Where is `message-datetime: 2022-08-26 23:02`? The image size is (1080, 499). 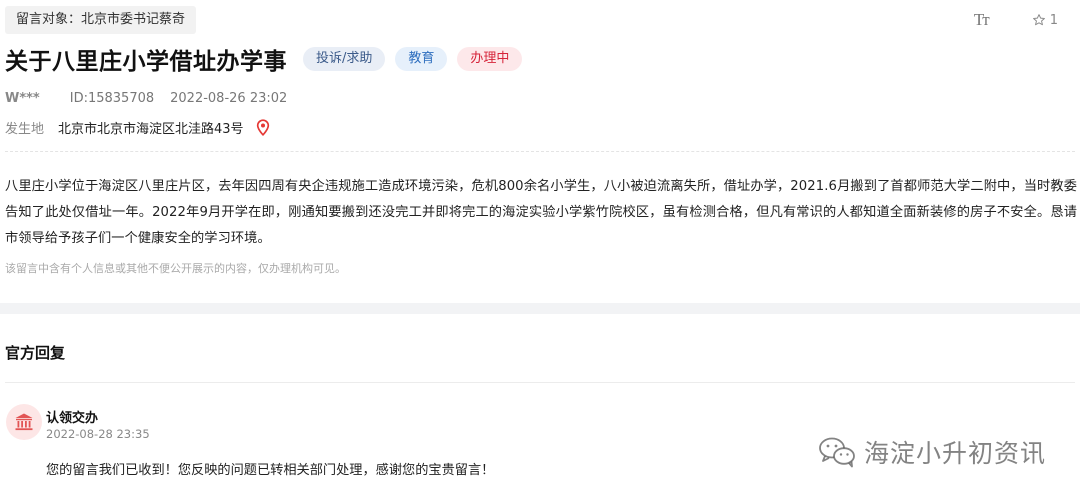 message-datetime: 2022-08-26 23:02 is located at coordinates (229, 98).